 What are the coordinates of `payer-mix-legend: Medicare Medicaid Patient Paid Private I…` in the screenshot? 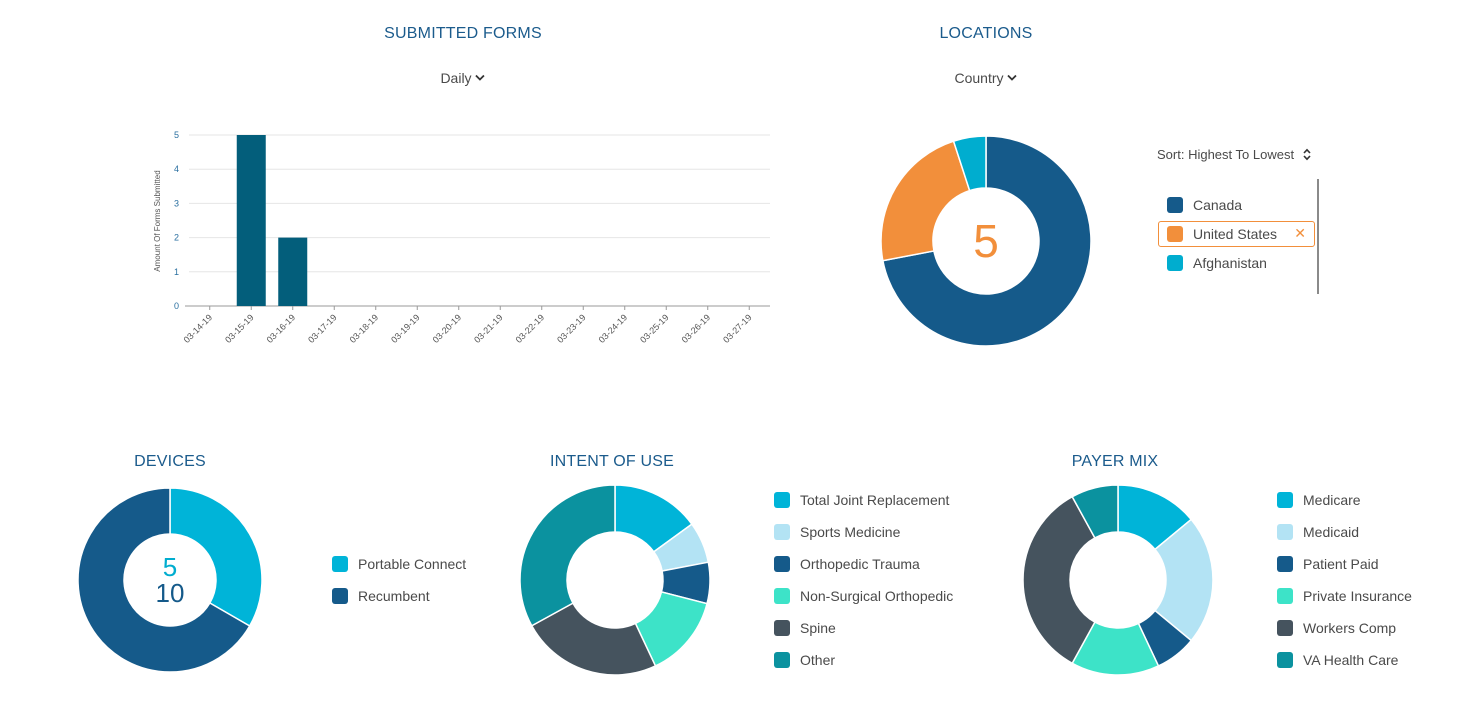 It's located at (1344, 580).